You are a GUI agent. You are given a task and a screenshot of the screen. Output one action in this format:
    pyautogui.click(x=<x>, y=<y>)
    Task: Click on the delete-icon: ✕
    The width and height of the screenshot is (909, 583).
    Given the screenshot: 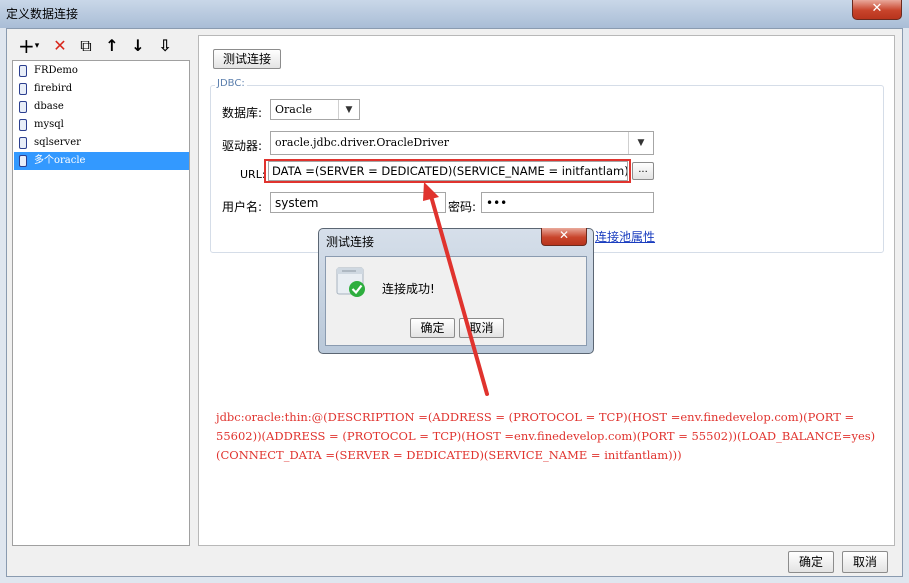 What is the action you would take?
    pyautogui.click(x=60, y=46)
    